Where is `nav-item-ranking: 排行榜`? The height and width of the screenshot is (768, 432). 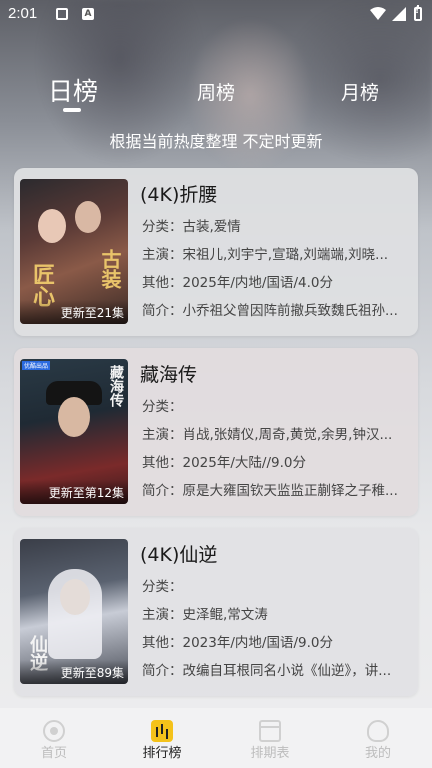
nav-item-ranking: 排行榜 is located at coordinates (162, 738).